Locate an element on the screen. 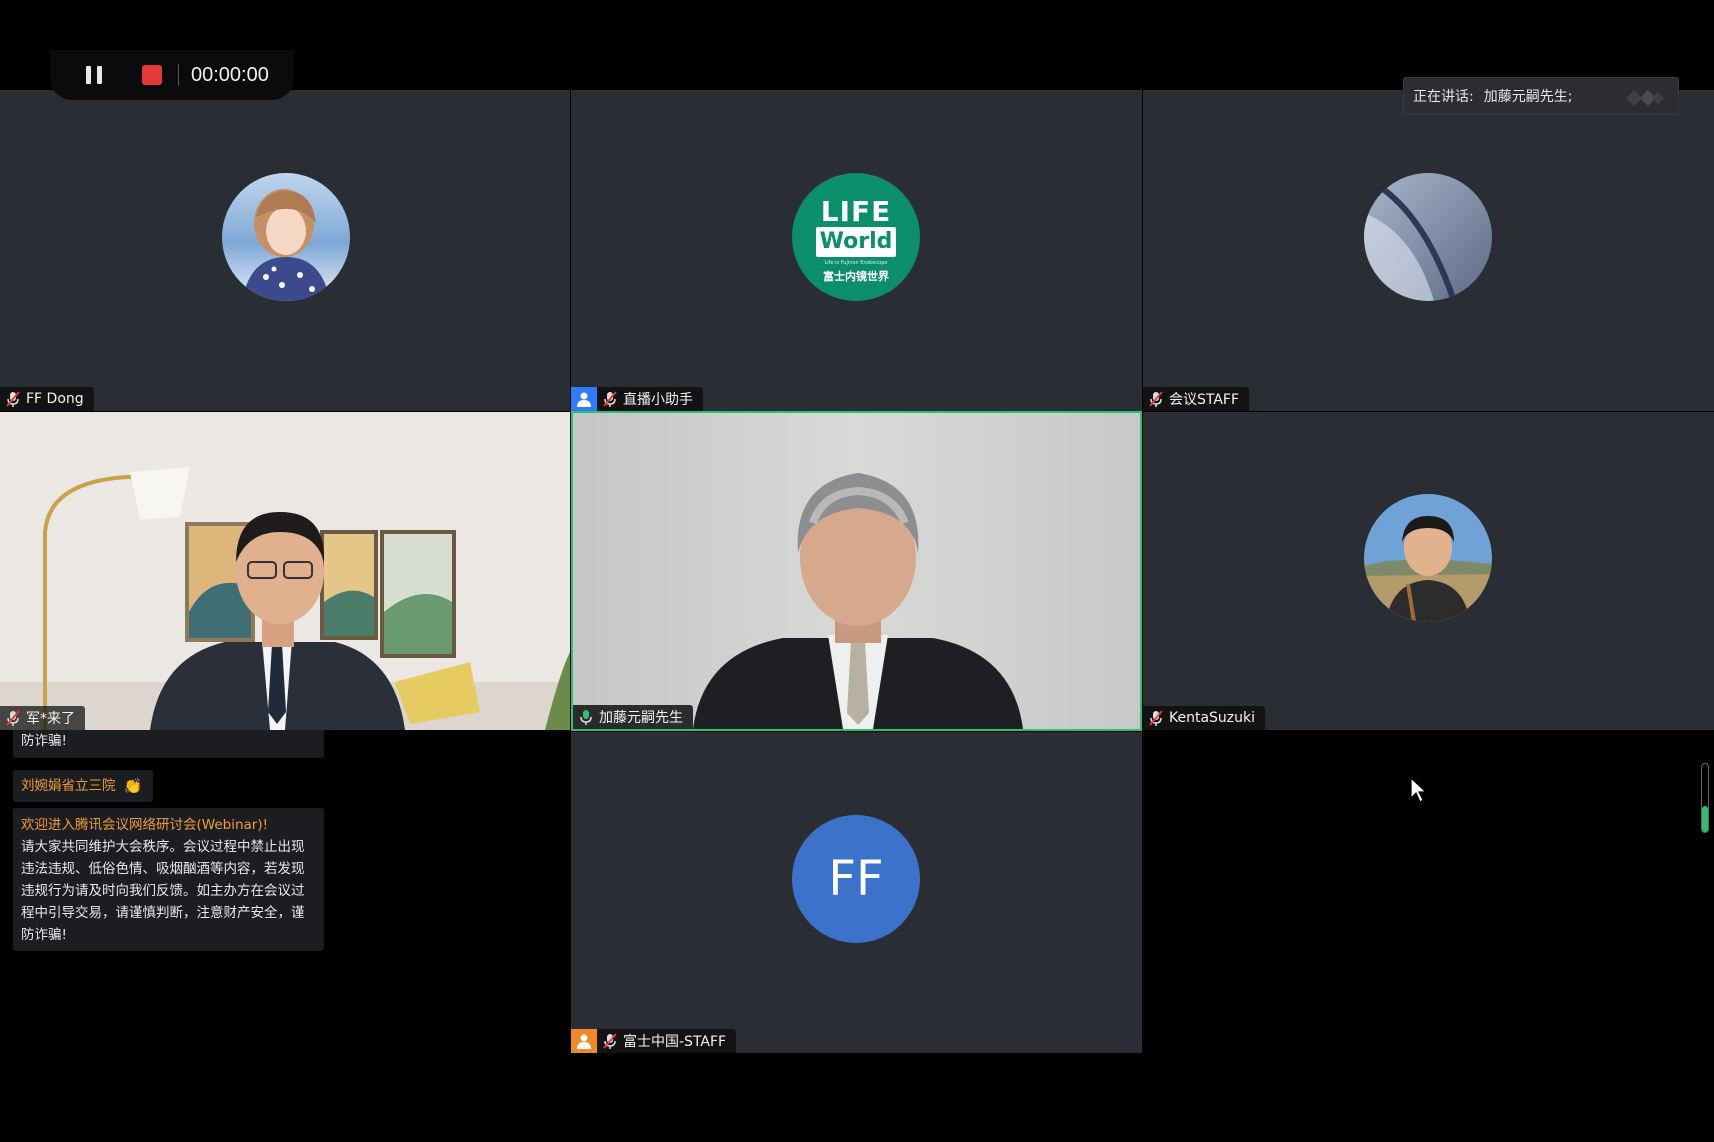  welcome-line: 防诈骗! is located at coordinates (44, 935).